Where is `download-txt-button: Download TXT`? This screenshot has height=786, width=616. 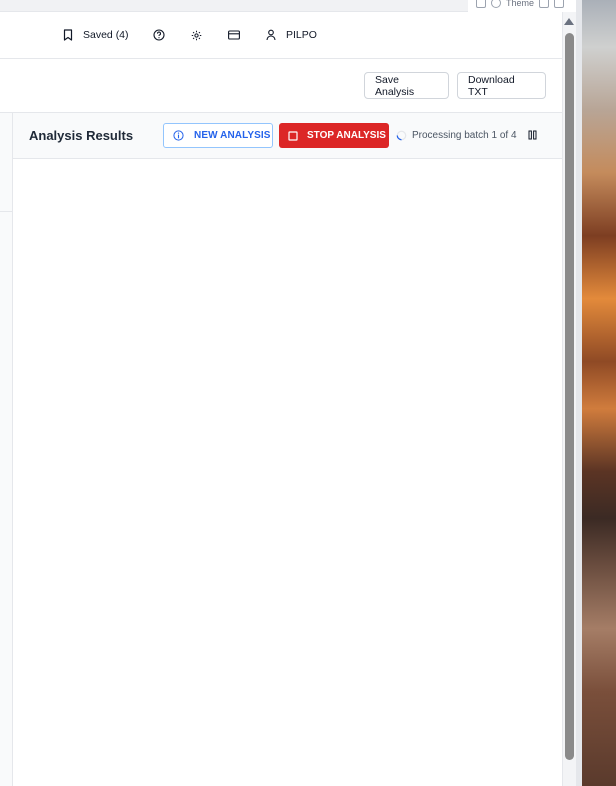 download-txt-button: Download TXT is located at coordinates (501, 85).